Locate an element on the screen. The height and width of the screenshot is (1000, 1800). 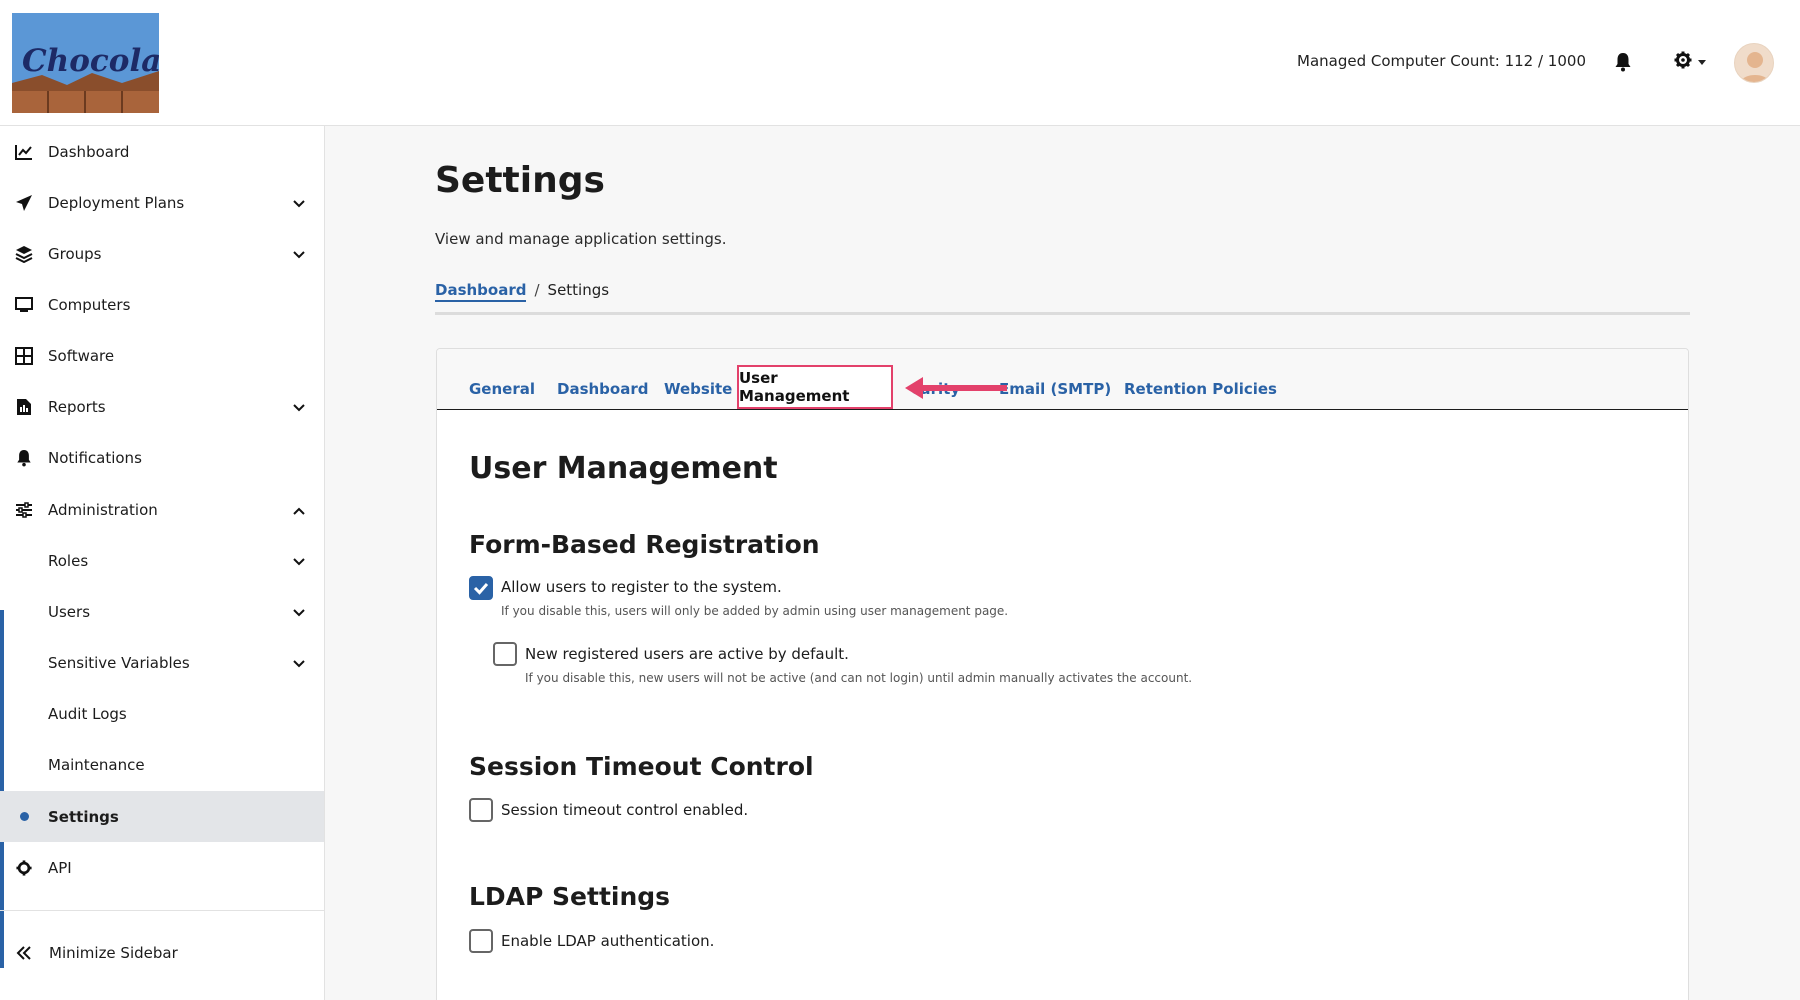
minimize-sidebar-button: Minimize Sidebar is located at coordinates (162, 952).